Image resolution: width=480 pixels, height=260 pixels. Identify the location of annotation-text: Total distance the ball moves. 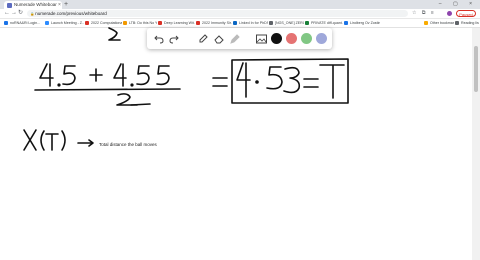
(128, 144).